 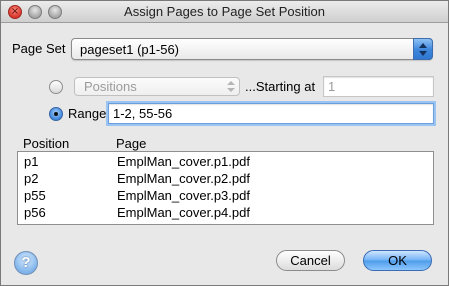 I want to click on starting-at-label: ...Starting at, so click(x=280, y=86).